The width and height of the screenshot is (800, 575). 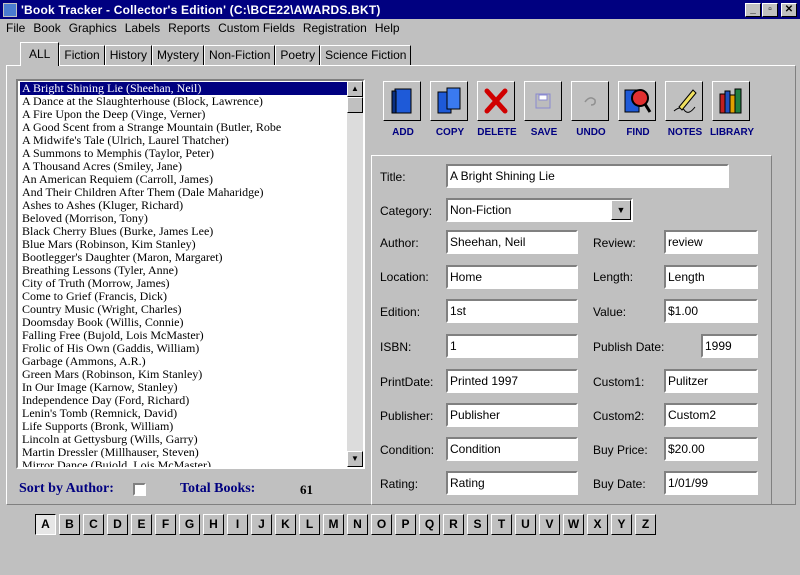 What do you see at coordinates (711, 242) in the screenshot?
I see `review-field: review` at bounding box center [711, 242].